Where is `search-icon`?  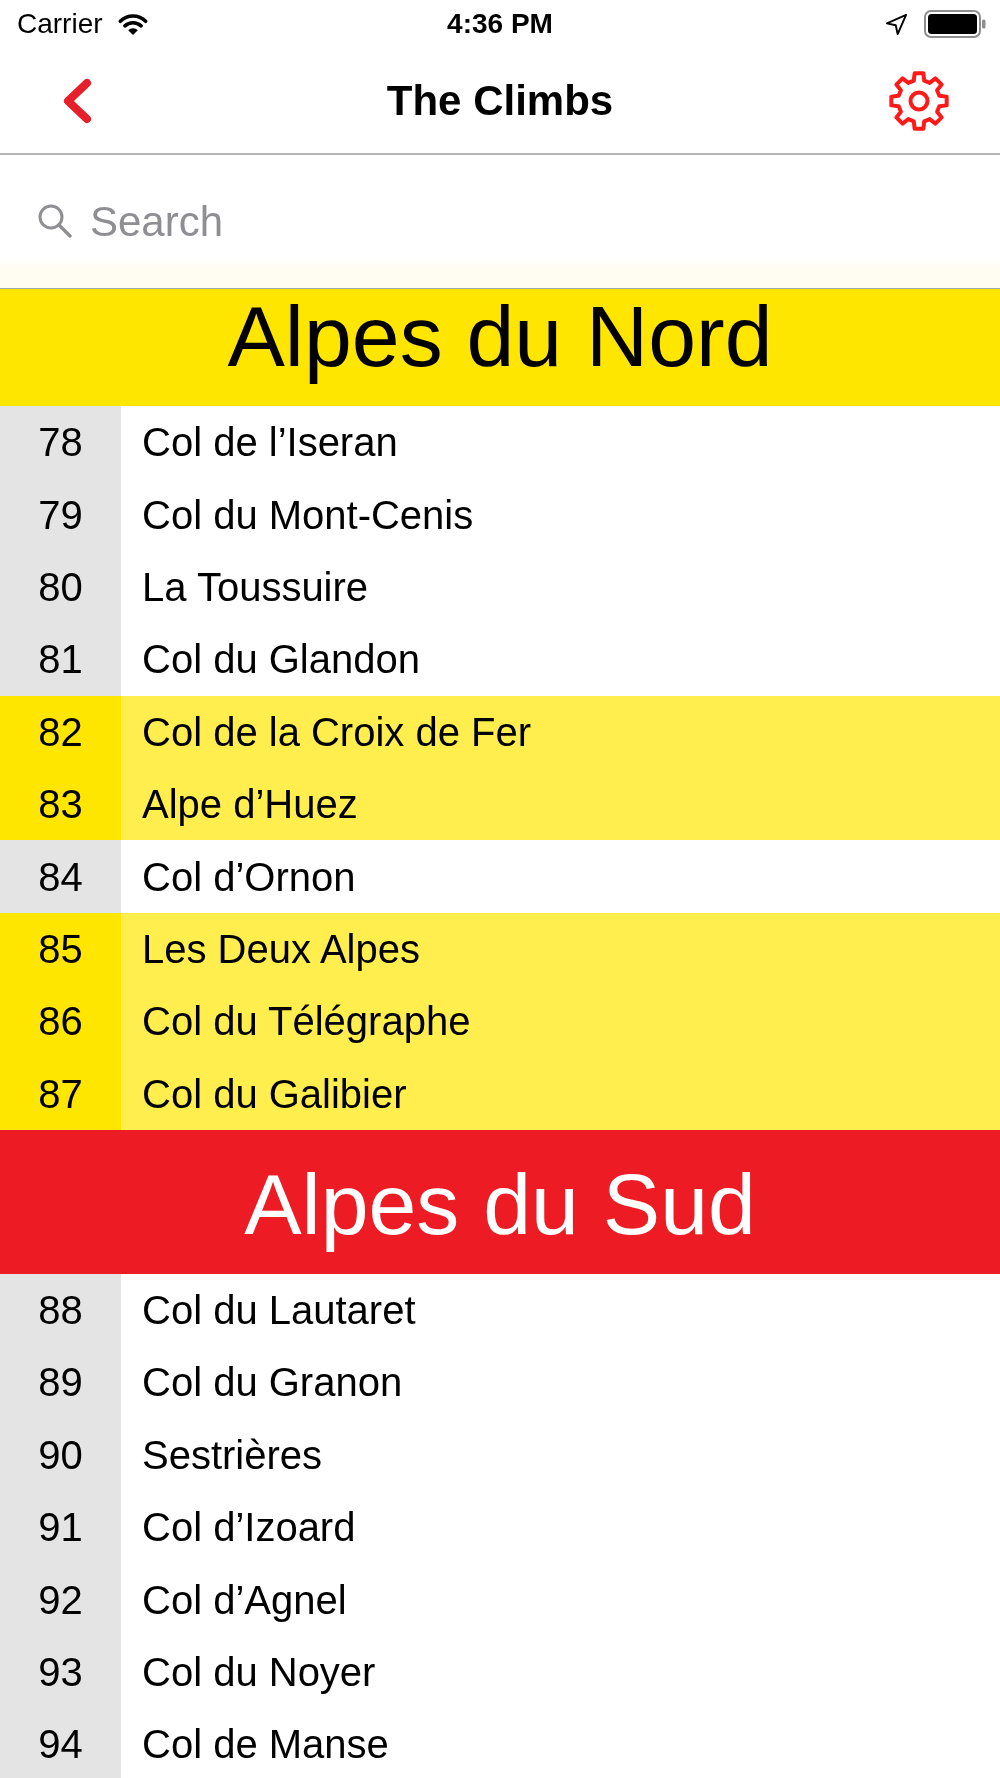
search-icon is located at coordinates (55, 221).